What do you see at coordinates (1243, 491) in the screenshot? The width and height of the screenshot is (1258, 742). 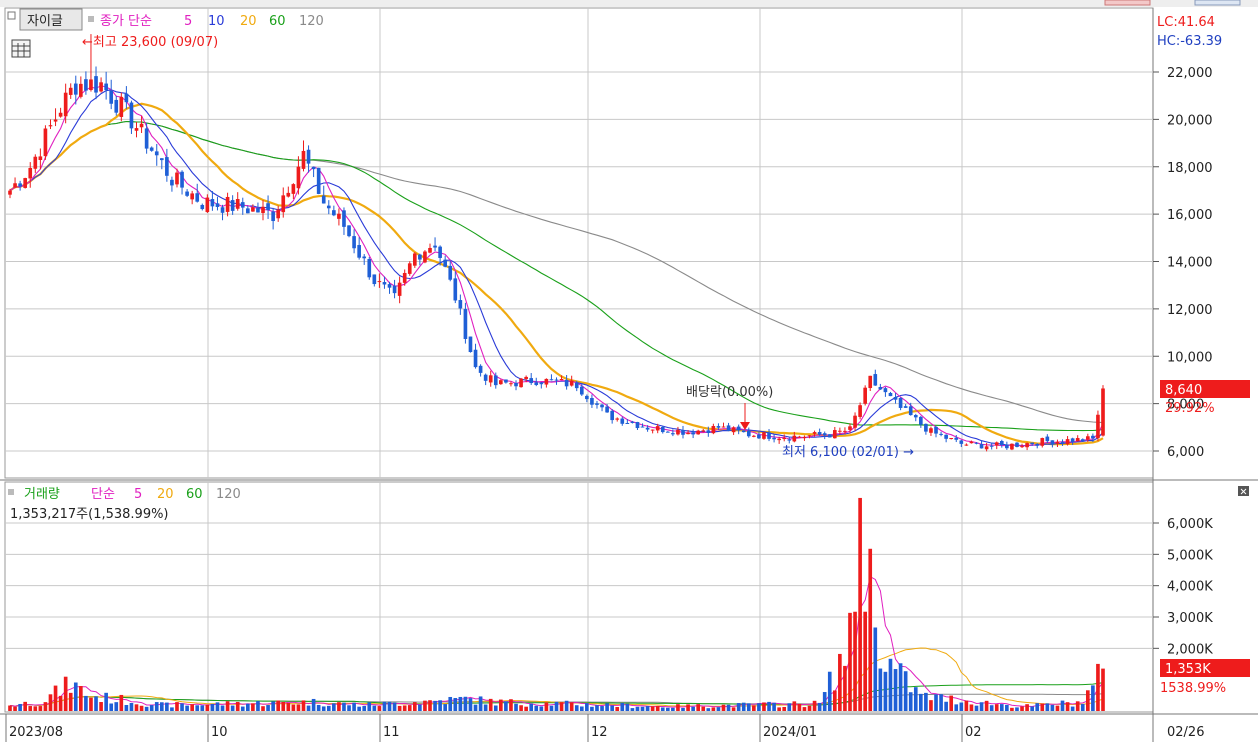 I see `collapse-icon` at bounding box center [1243, 491].